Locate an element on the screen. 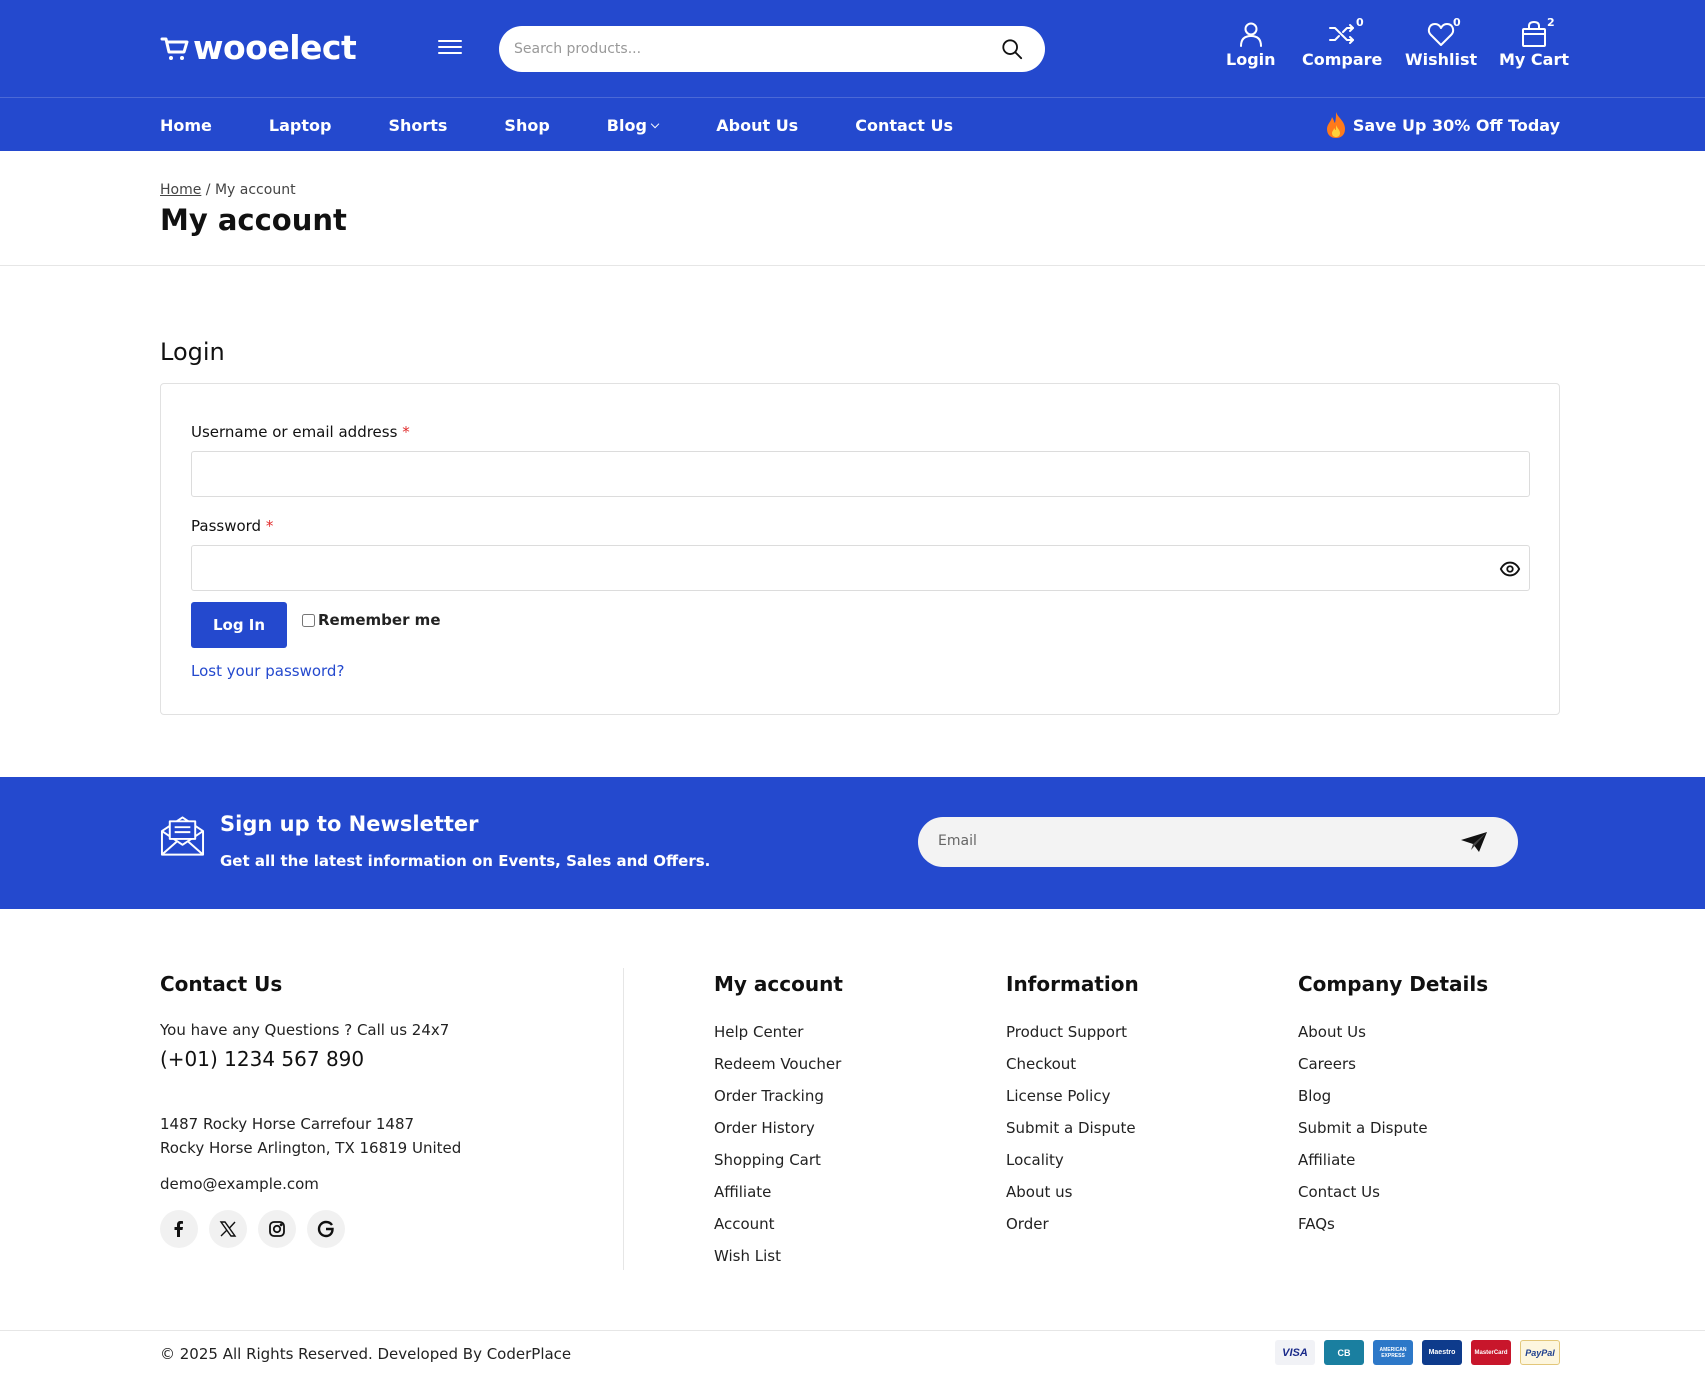  remember-me-checkbox is located at coordinates (308, 620).